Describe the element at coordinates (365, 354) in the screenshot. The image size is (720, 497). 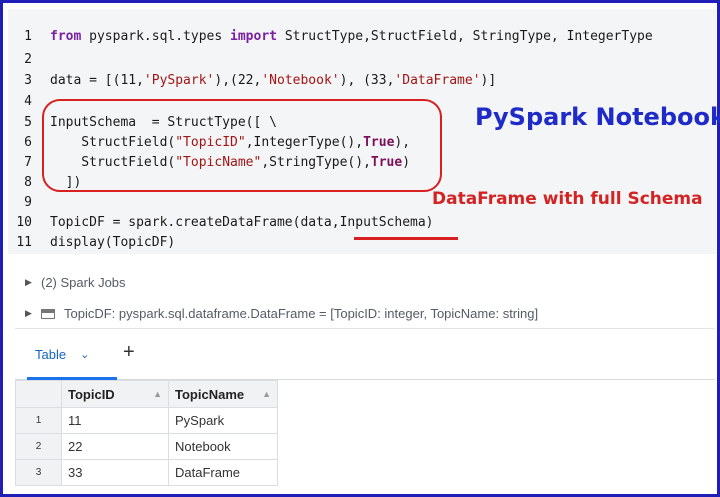
I see `result-tabbar: Table ⌄ +` at that location.